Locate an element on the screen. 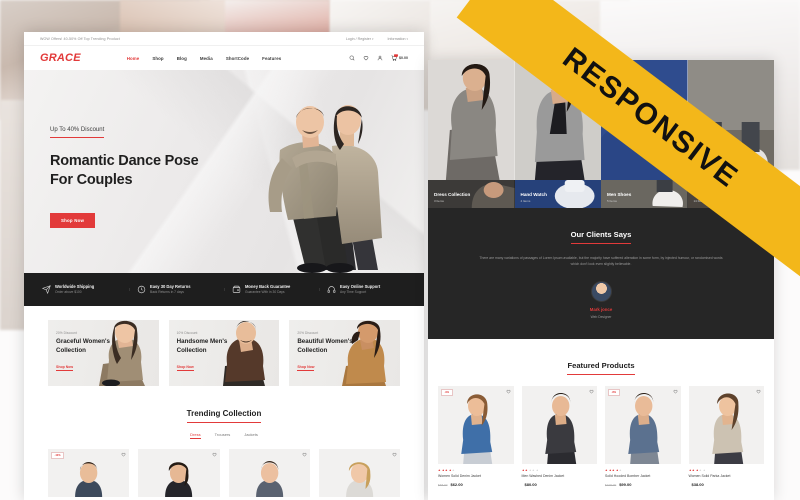 The width and height of the screenshot is (800, 500). headset-icon is located at coordinates (331, 289).